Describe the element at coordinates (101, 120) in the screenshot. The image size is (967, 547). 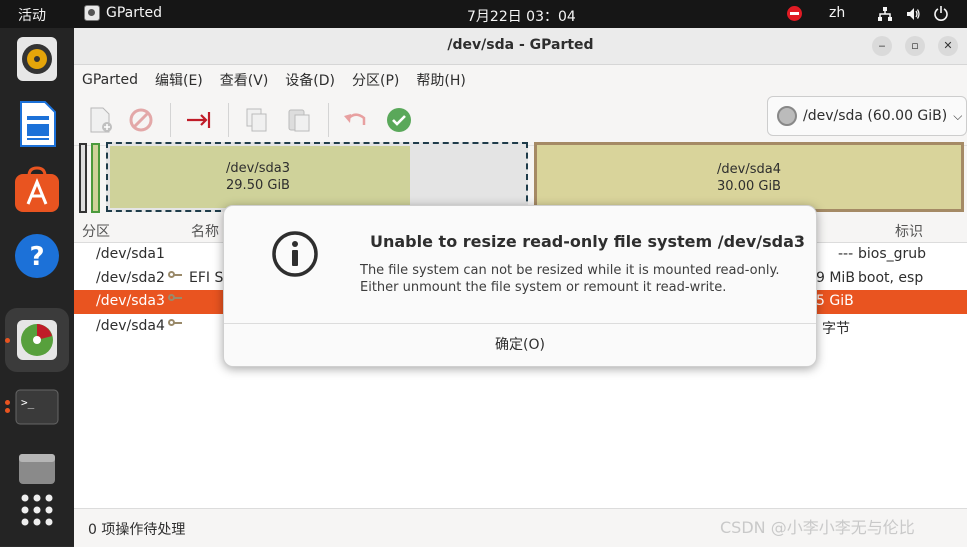
I see `new-partition-icon` at that location.